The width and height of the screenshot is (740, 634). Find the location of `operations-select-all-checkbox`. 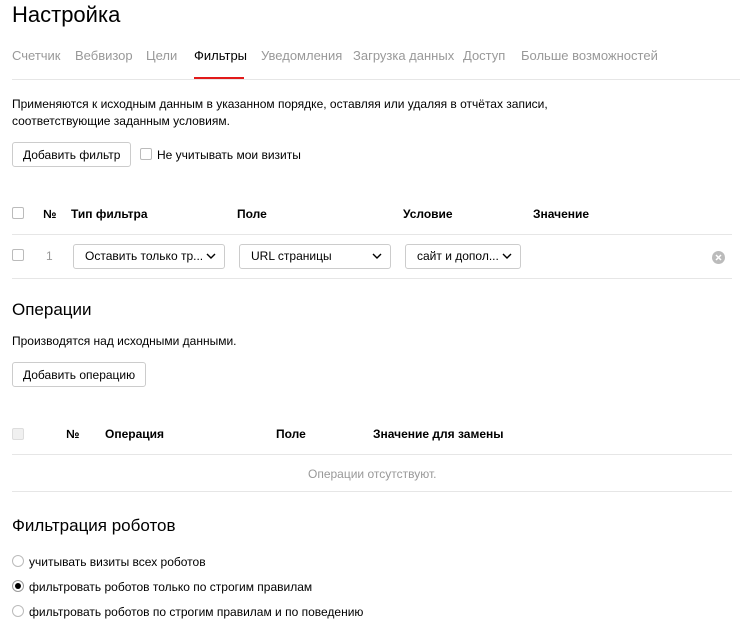

operations-select-all-checkbox is located at coordinates (18, 434).